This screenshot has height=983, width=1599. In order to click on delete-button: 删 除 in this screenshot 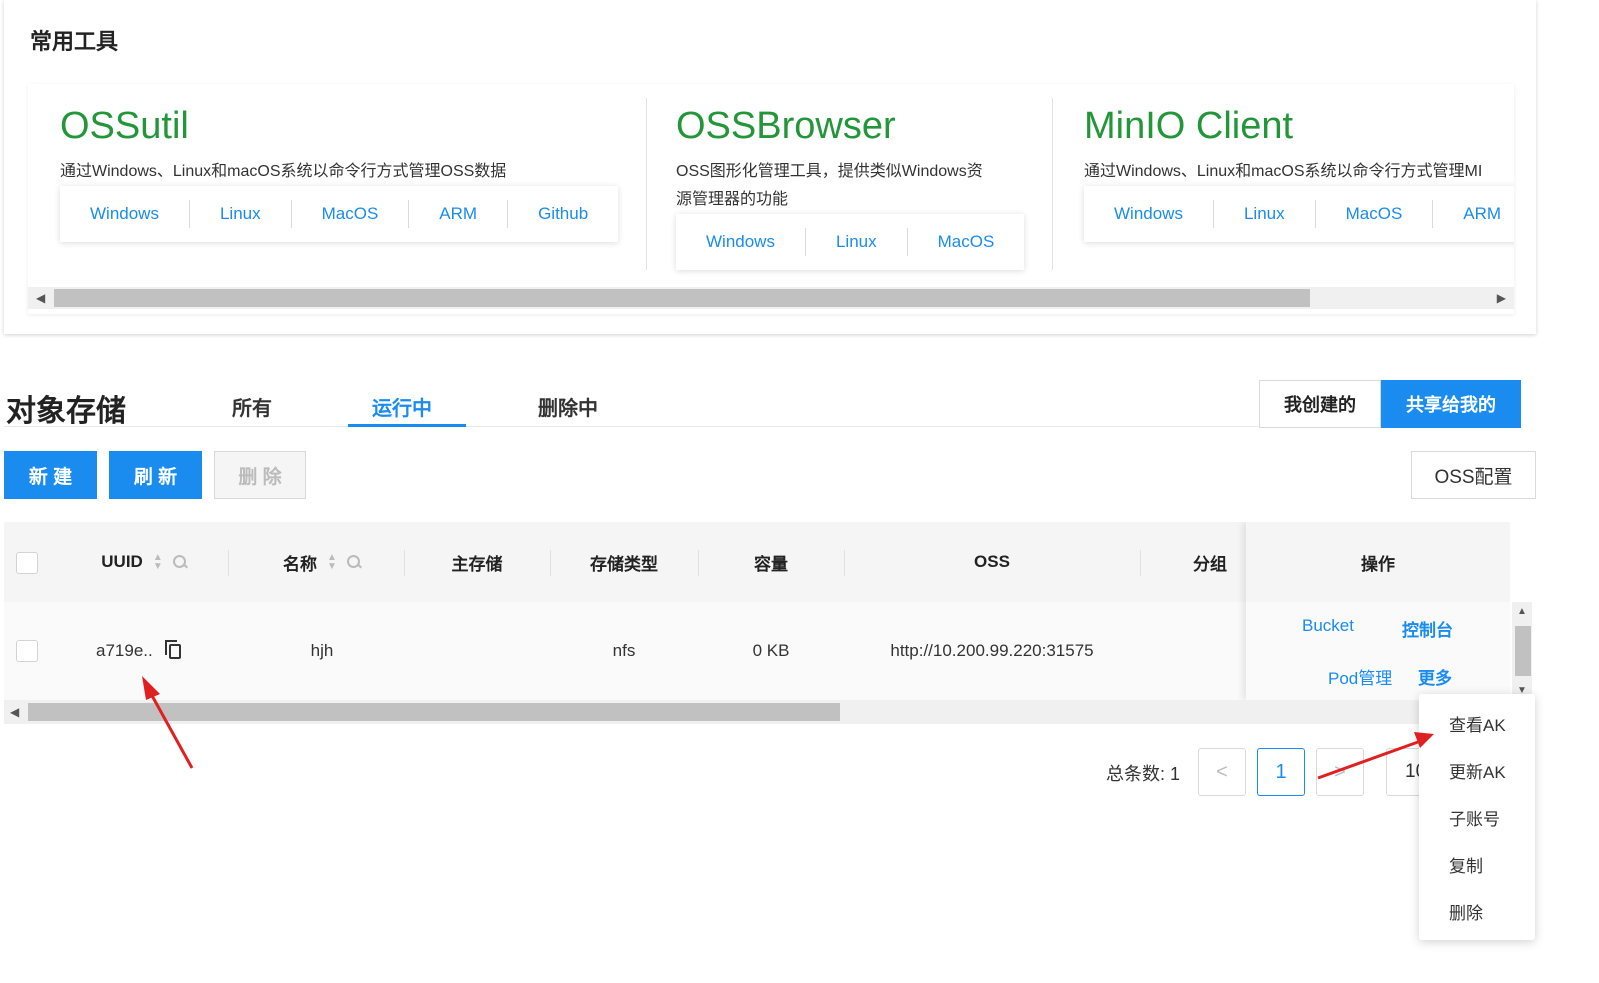, I will do `click(260, 475)`.